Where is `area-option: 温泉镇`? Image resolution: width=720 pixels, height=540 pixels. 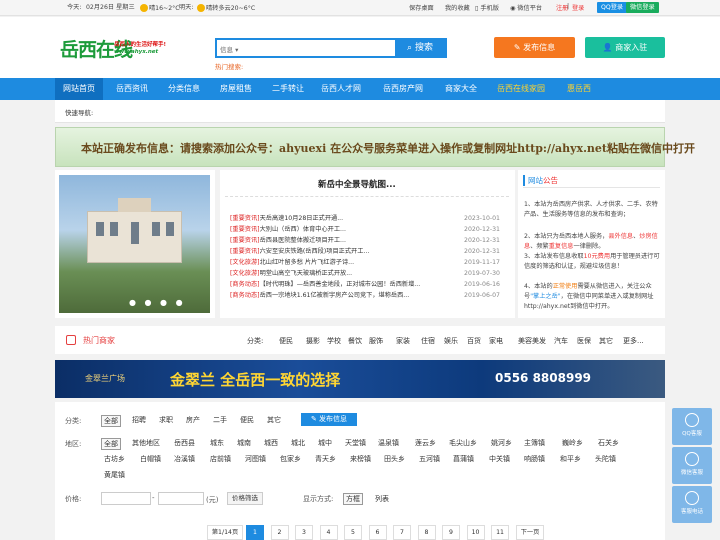
area-option: 温泉镇 is located at coordinates (388, 443).